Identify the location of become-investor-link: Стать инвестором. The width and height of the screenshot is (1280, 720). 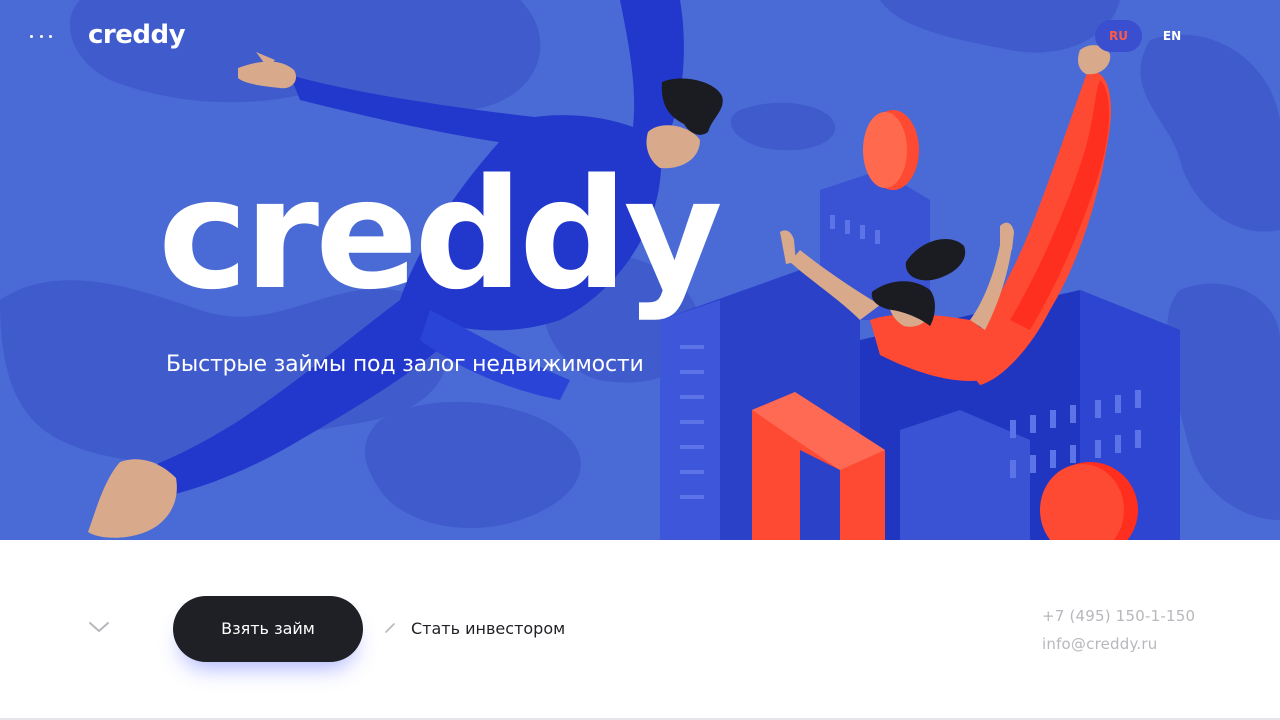
(488, 629).